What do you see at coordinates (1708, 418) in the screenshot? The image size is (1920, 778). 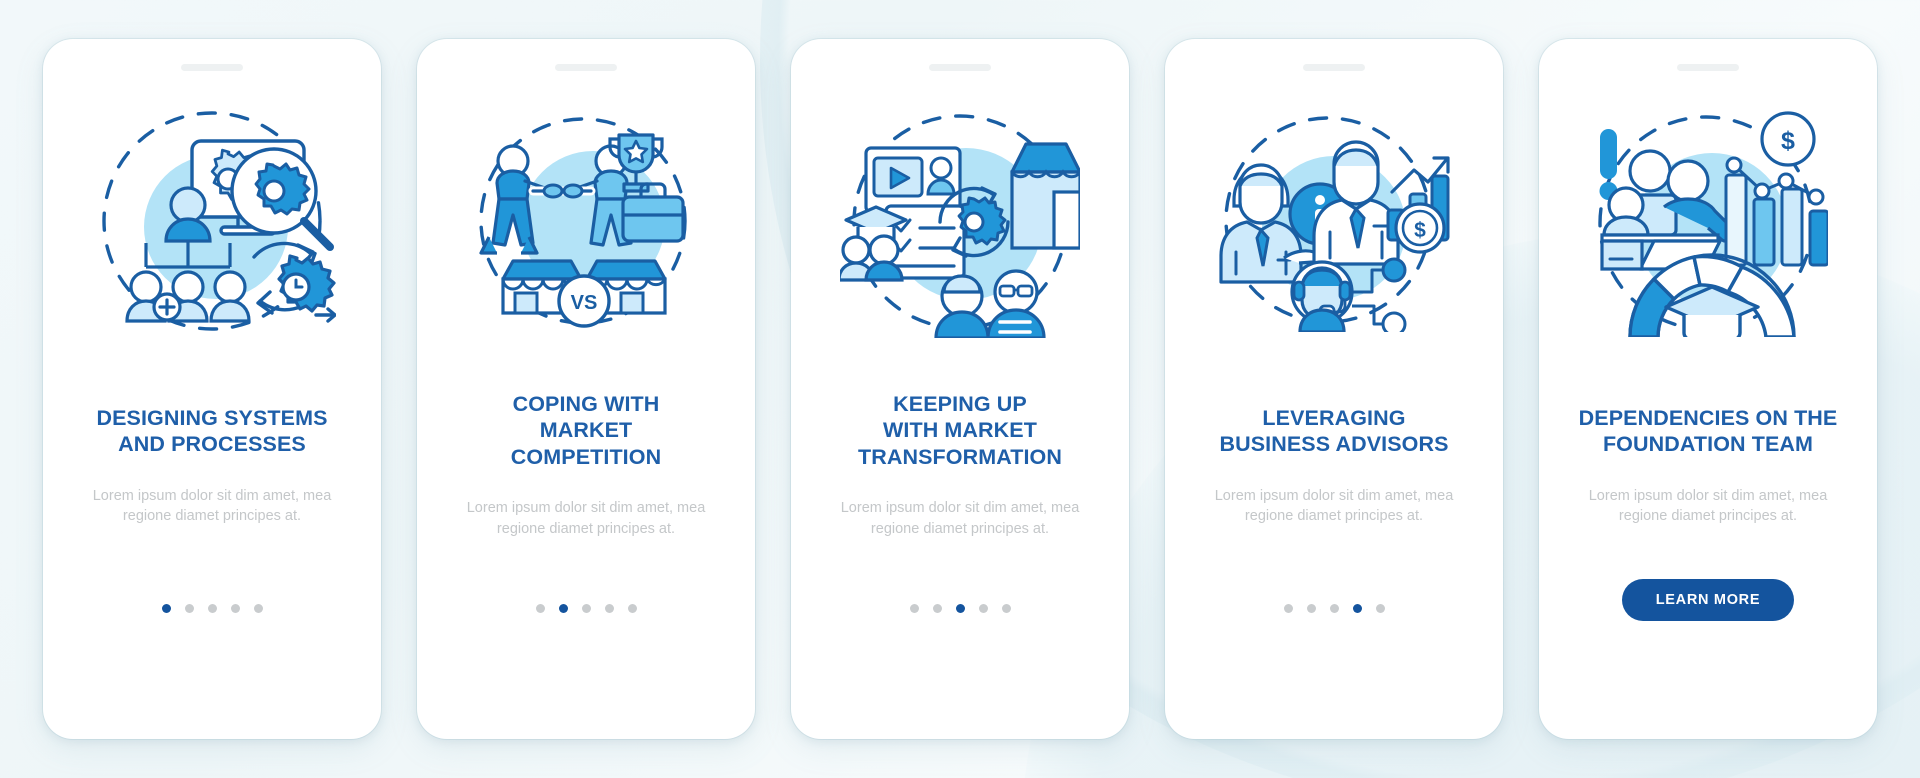 I see `title-line: DEPENDENCIES ON THE` at bounding box center [1708, 418].